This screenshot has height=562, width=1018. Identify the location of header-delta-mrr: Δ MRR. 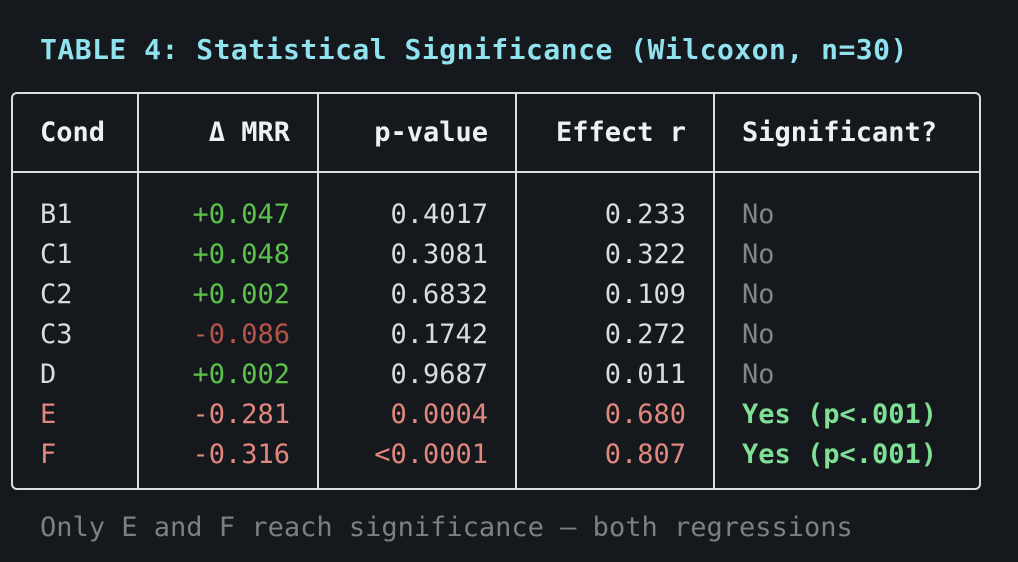
(227, 133).